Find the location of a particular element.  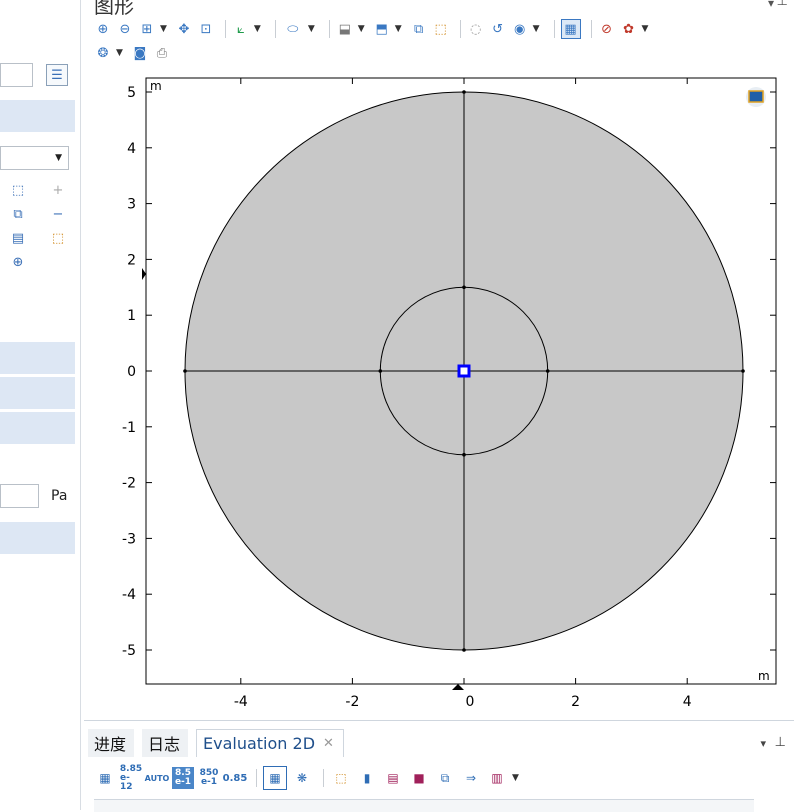

tab-label: 进度 is located at coordinates (110, 744).